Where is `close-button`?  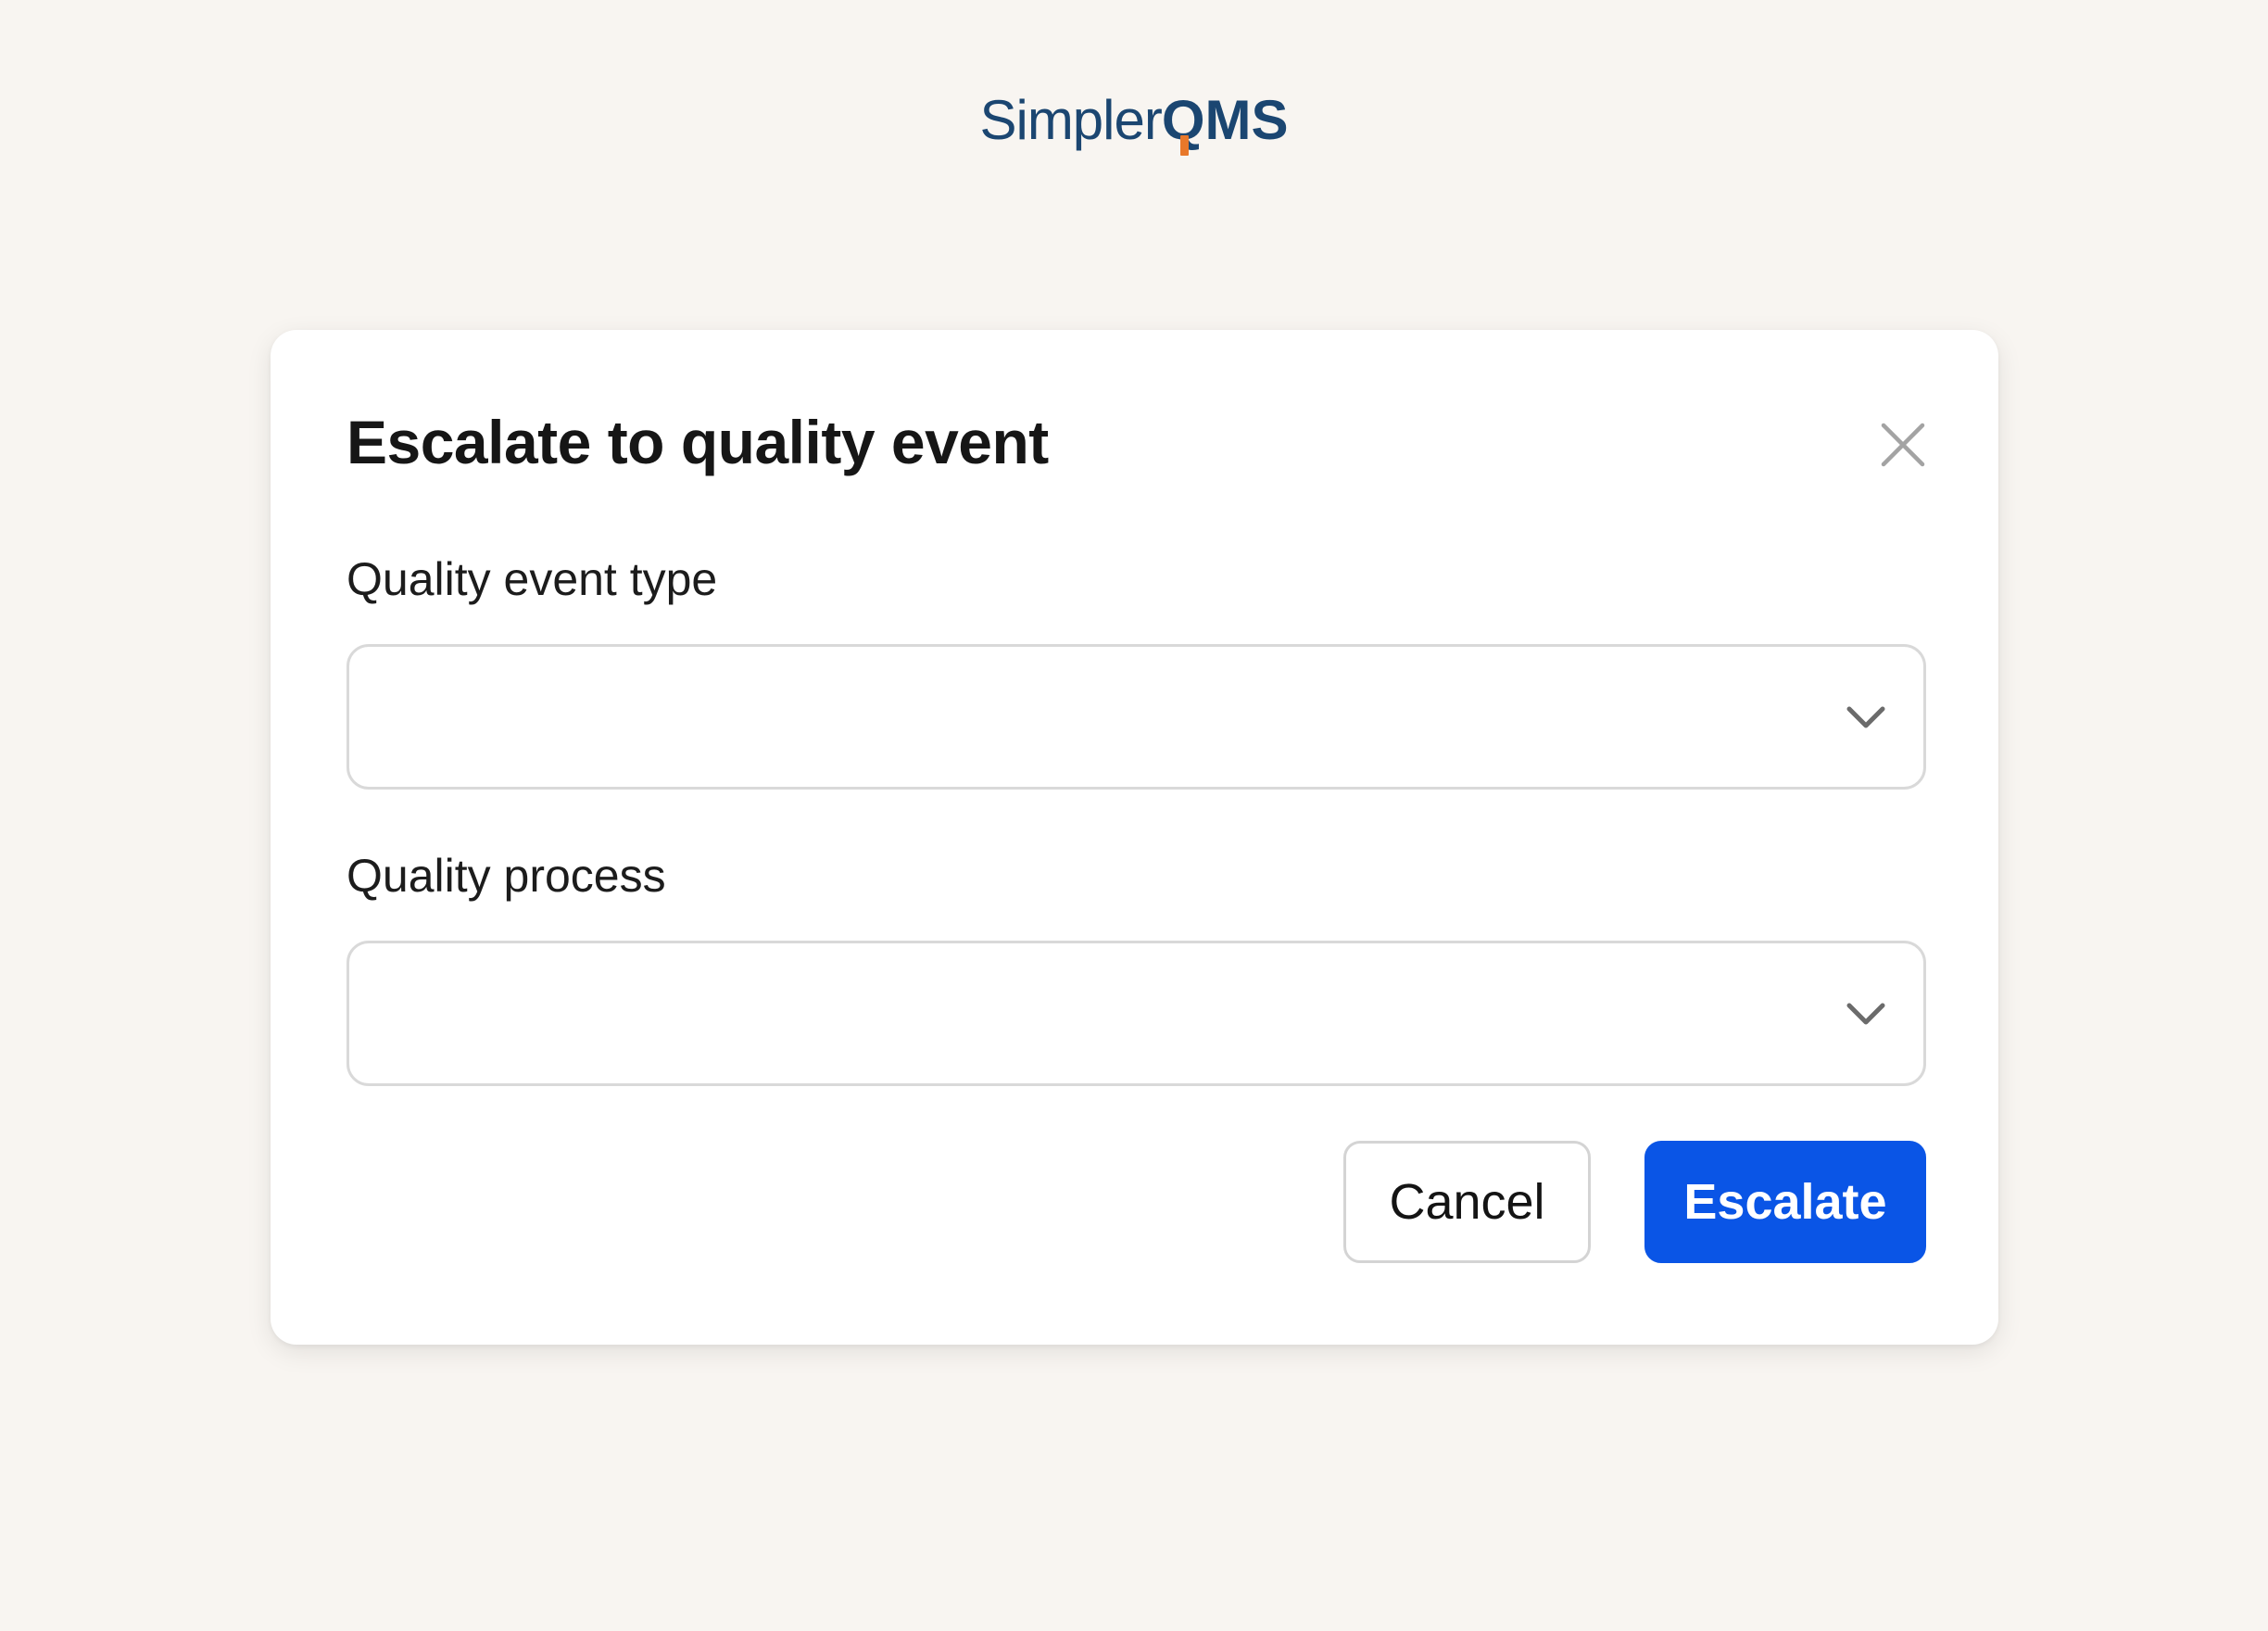
close-button is located at coordinates (1903, 445).